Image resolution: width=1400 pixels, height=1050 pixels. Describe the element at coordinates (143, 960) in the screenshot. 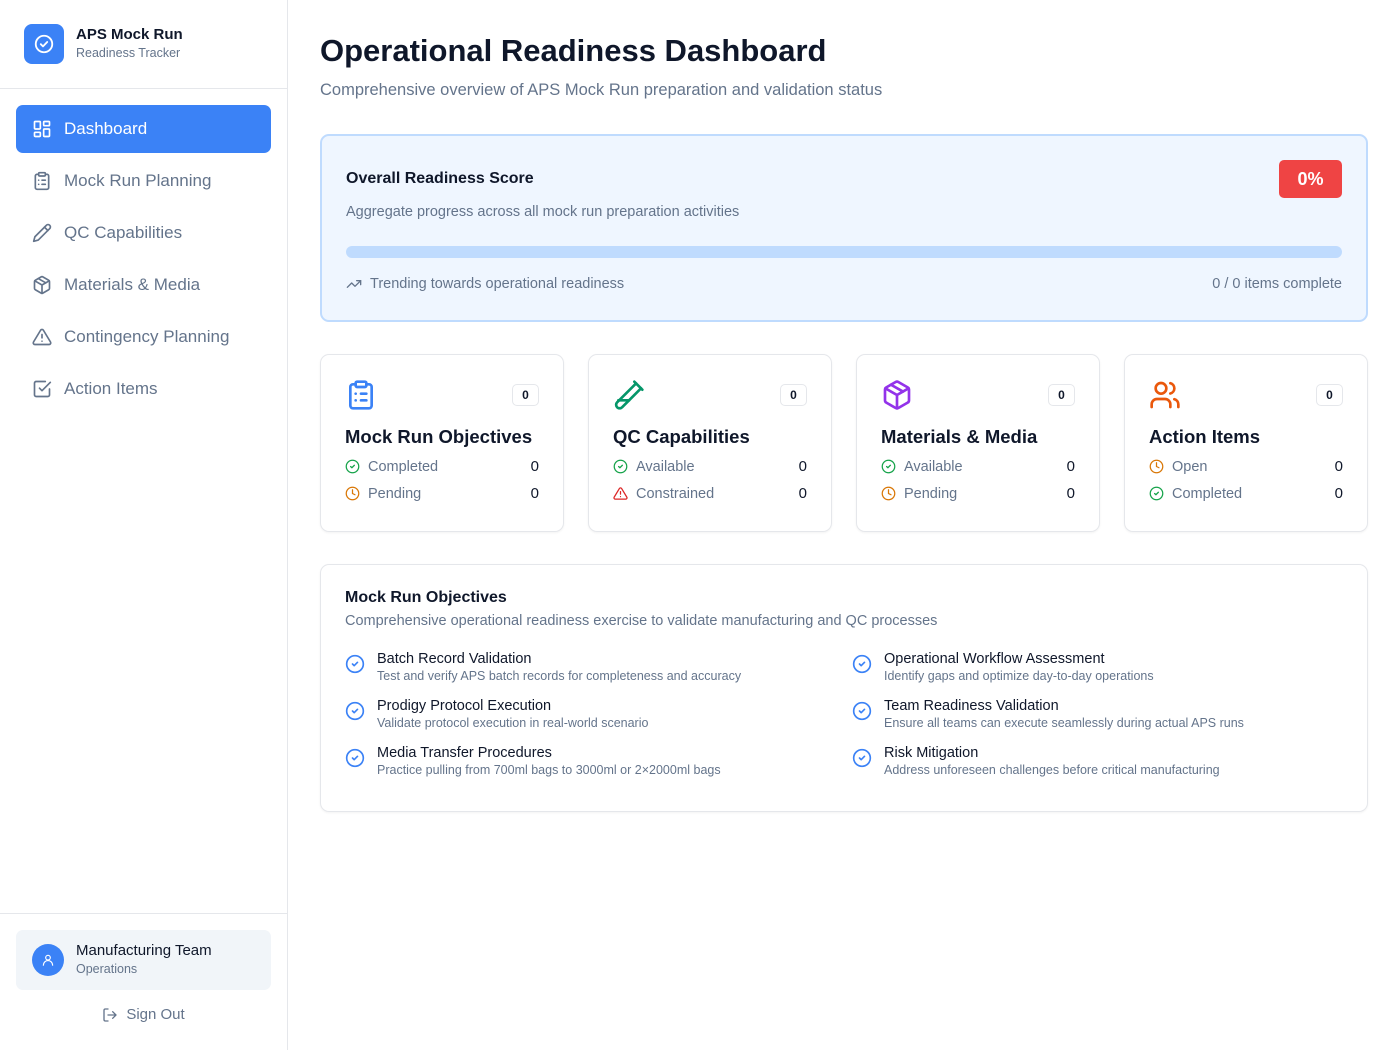

I see `user-card: Manufacturing Team Operations` at that location.